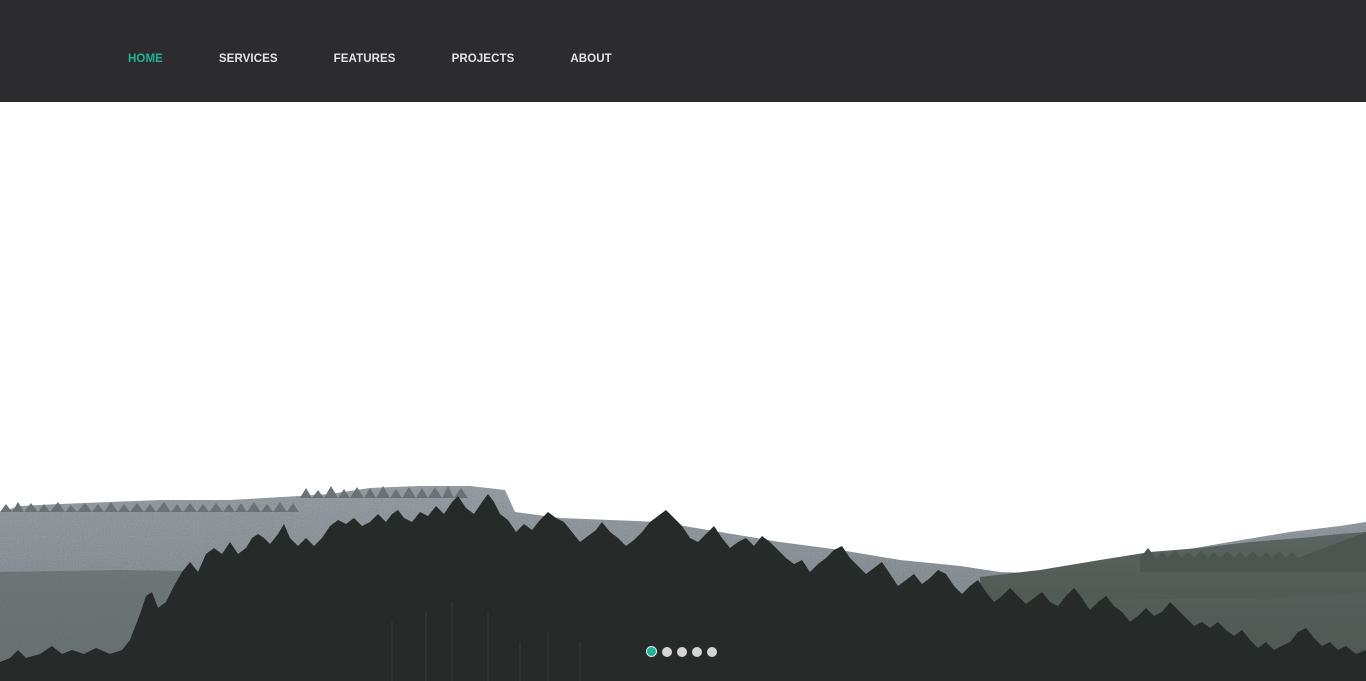 This screenshot has width=1366, height=681. What do you see at coordinates (145, 59) in the screenshot?
I see `nav-item-home: HOME` at bounding box center [145, 59].